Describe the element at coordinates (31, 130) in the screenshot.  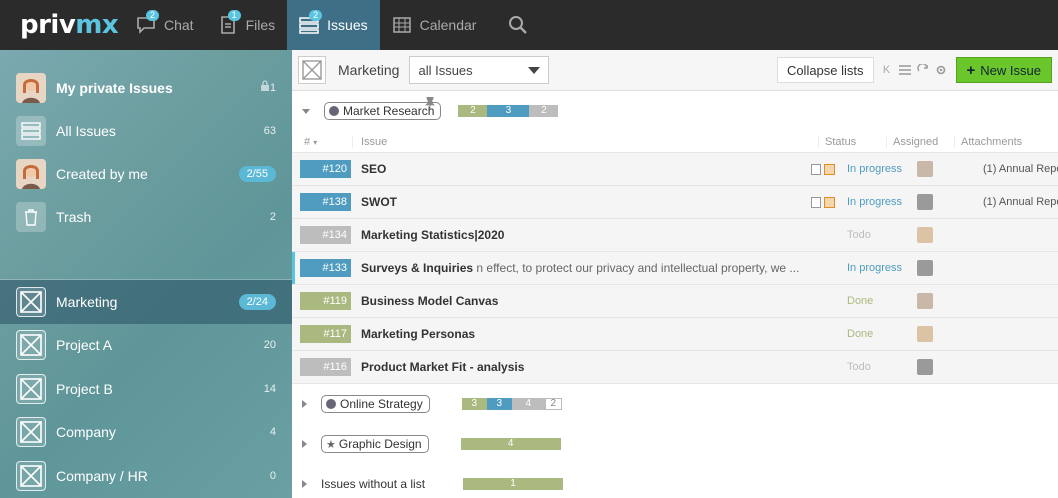
I see `list-icon` at that location.